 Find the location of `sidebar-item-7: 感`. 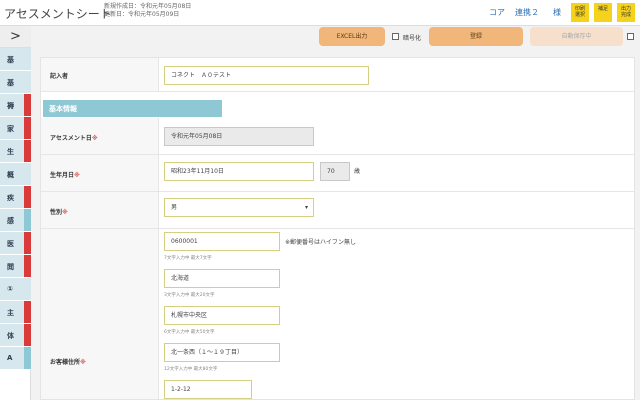

sidebar-item-7: 感 is located at coordinates (15, 220).